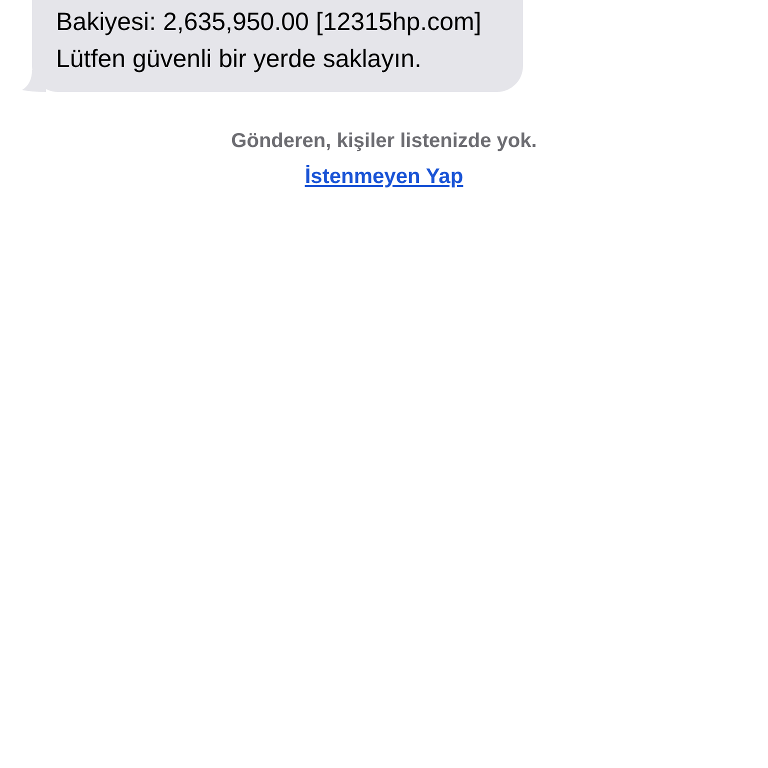  Describe the element at coordinates (384, 141) in the screenshot. I see `unknown-sender-notice: Gönderen, kişiler listenizde yok.` at that location.